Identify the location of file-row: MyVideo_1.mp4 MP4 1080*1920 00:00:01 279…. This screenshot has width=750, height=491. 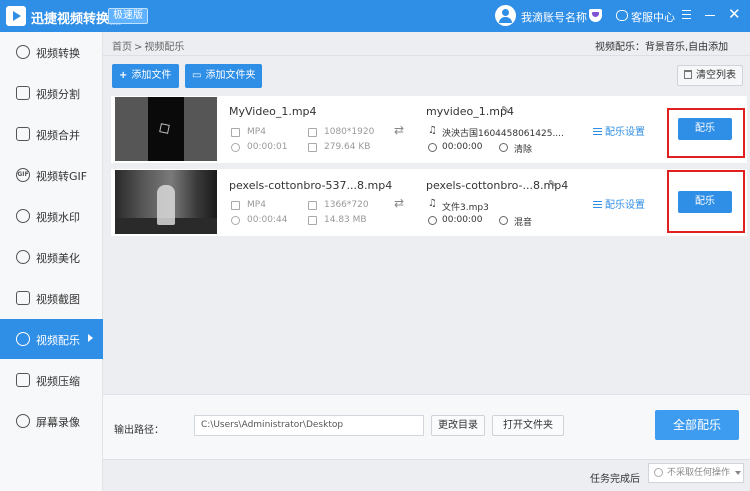
(429, 129).